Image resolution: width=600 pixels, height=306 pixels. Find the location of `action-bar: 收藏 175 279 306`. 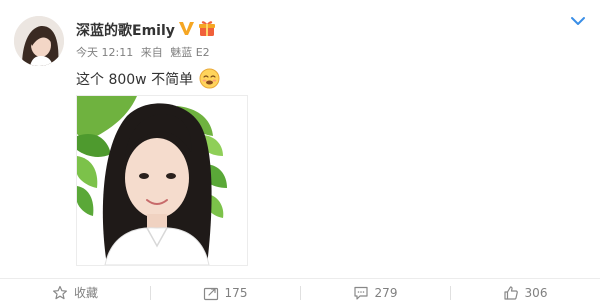

action-bar: 收藏 175 279 306 is located at coordinates (300, 292).